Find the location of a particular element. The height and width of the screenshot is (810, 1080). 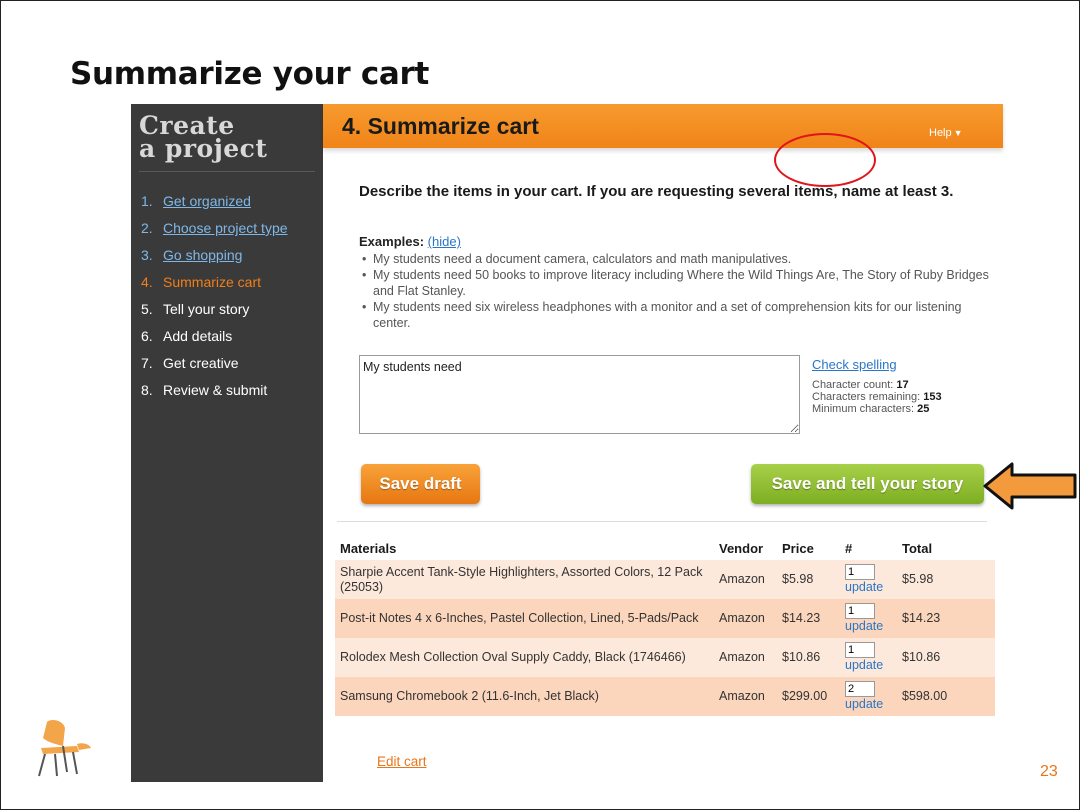

characters-remaining-line: Characters remaining: 153 is located at coordinates (877, 397).